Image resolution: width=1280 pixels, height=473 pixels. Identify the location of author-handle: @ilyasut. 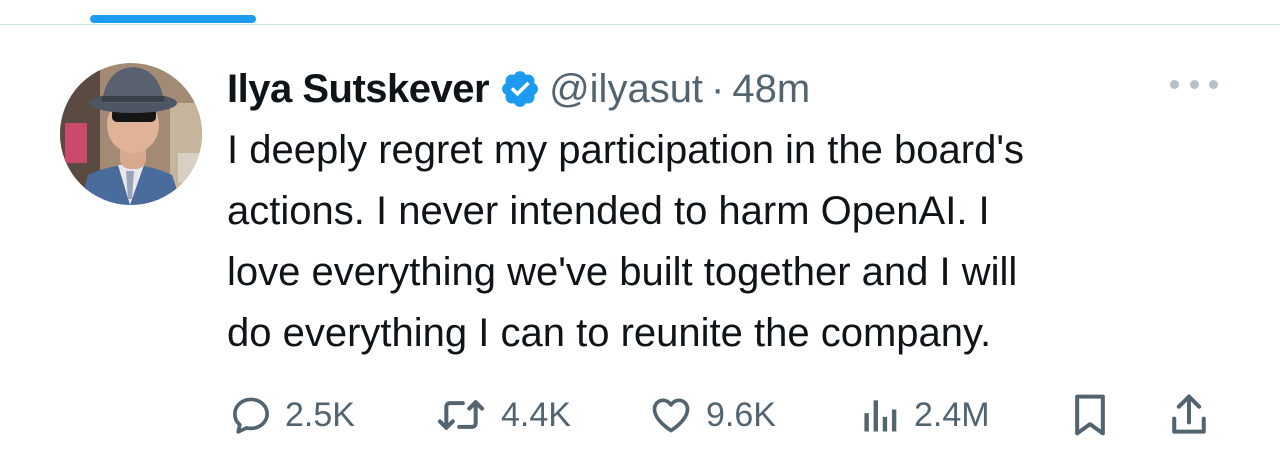
(626, 89).